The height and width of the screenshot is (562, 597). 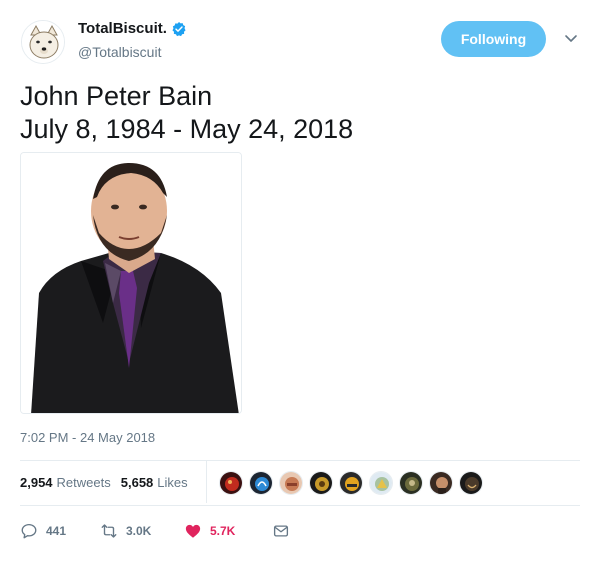 I want to click on chevron-down-icon, so click(x=571, y=38).